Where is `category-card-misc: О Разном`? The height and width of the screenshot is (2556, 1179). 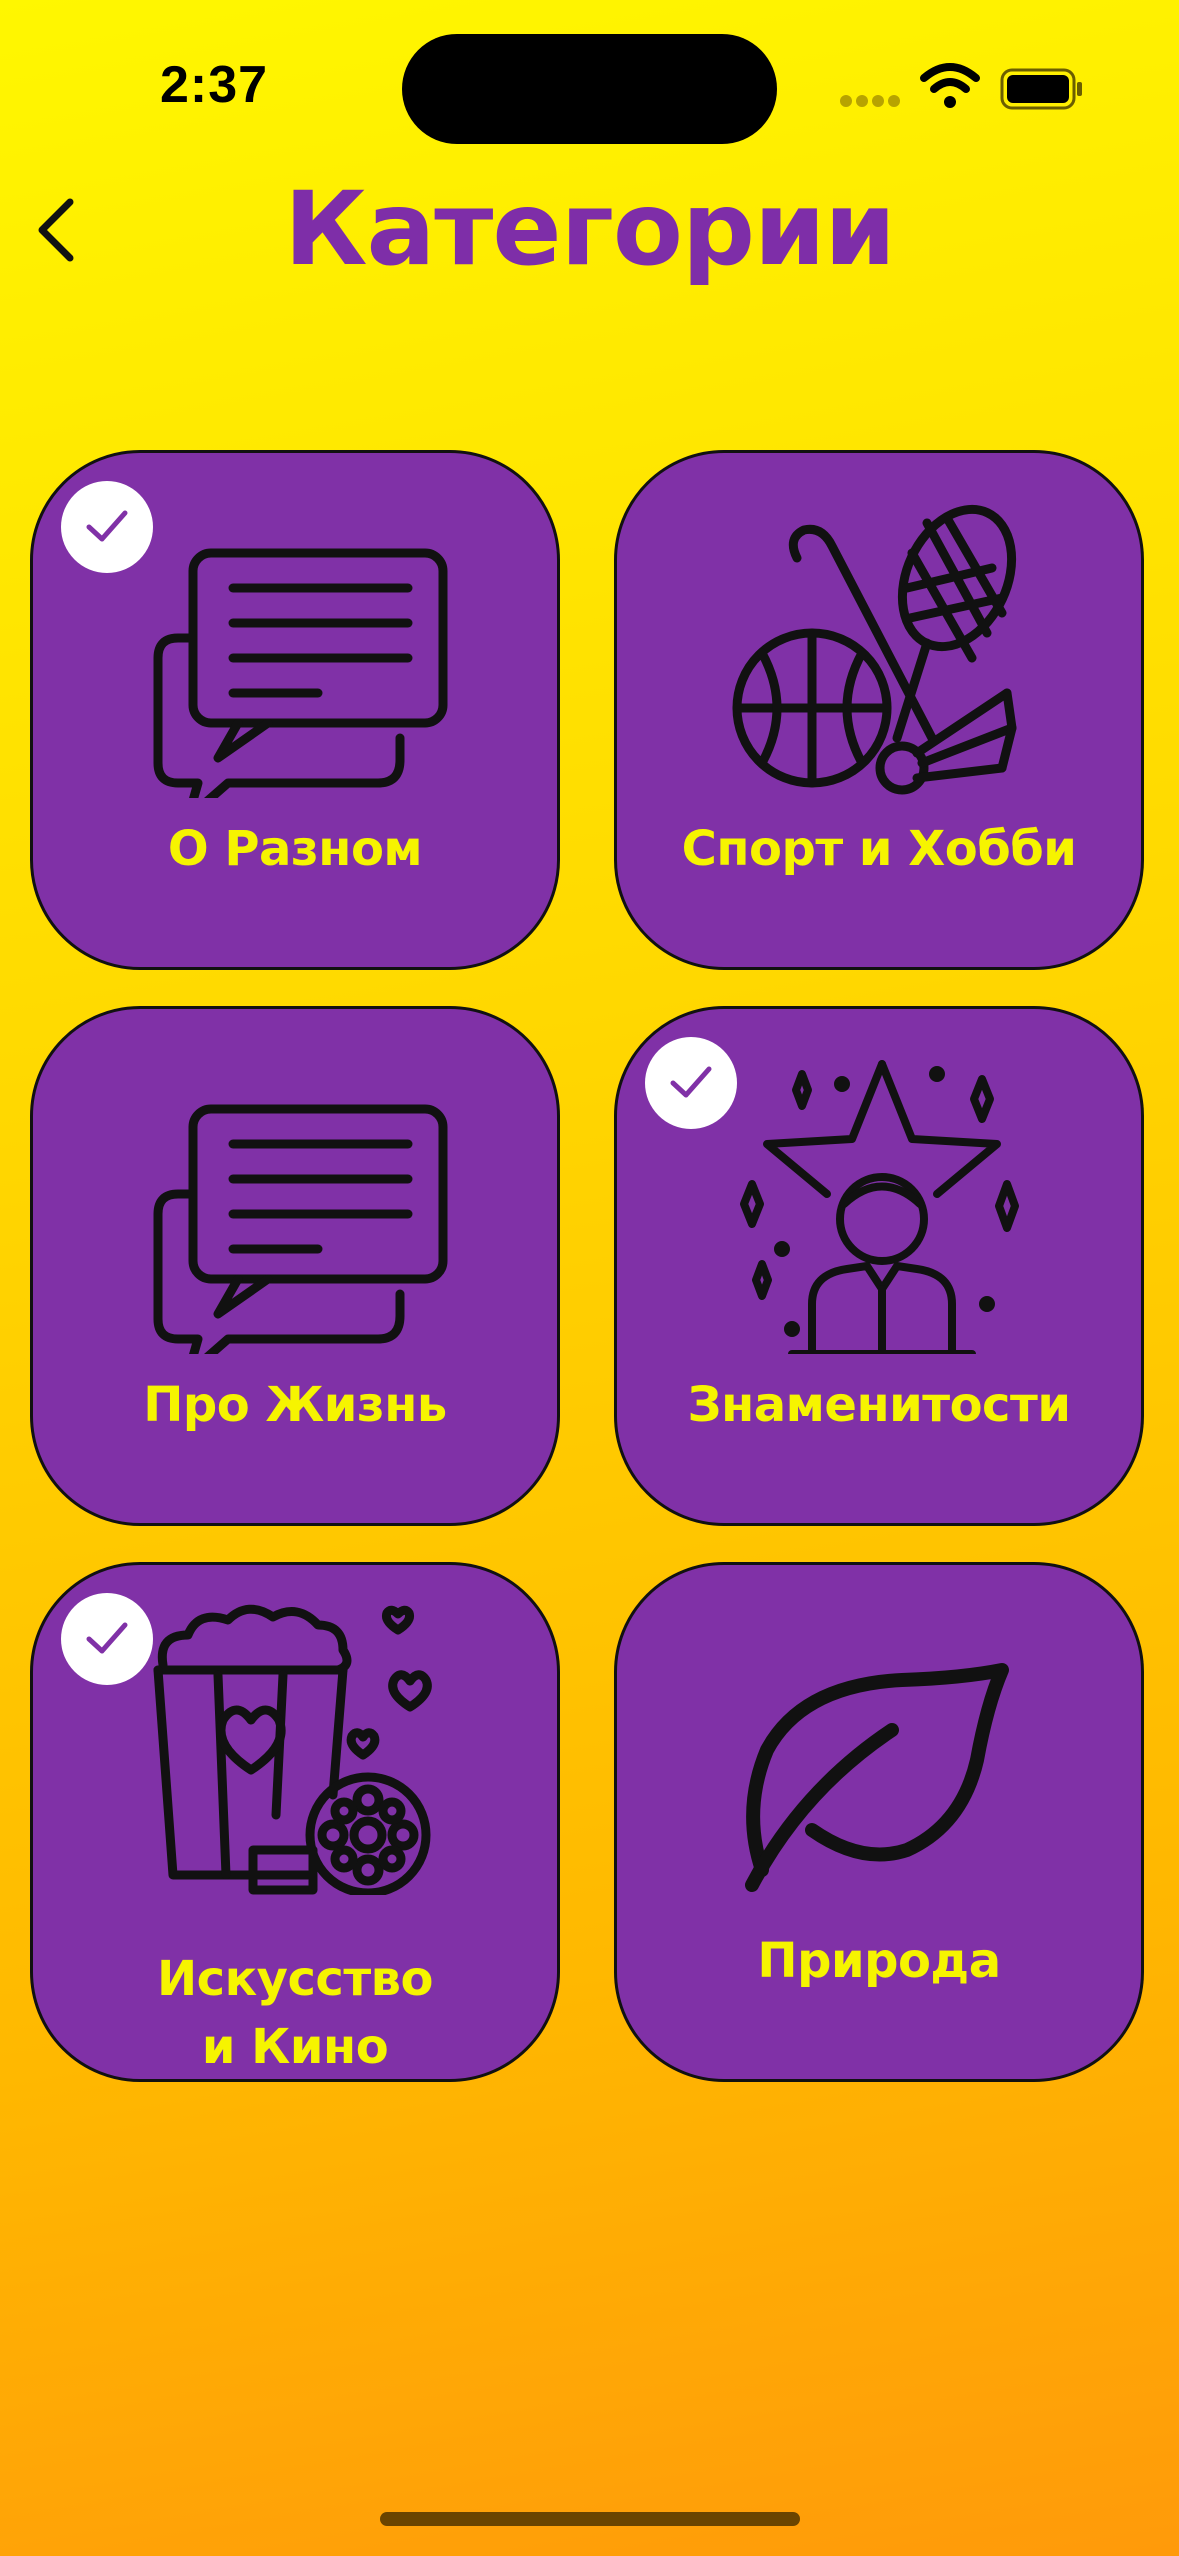
category-card-misc: О Разном is located at coordinates (295, 710).